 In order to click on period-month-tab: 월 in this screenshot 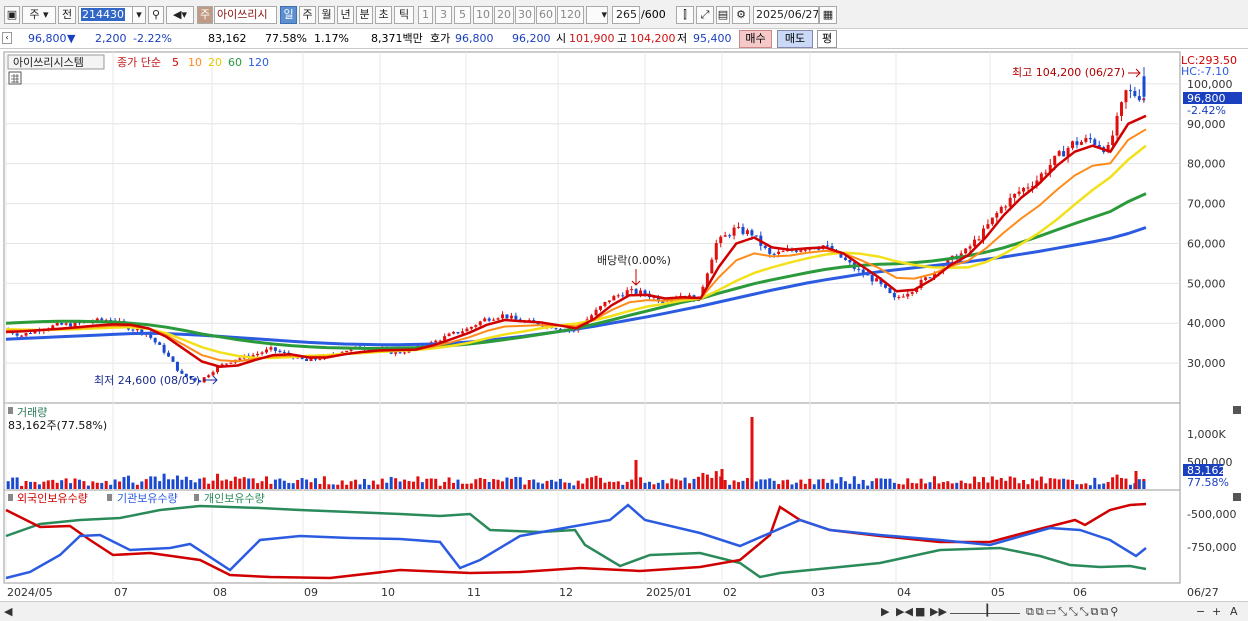, I will do `click(326, 15)`.